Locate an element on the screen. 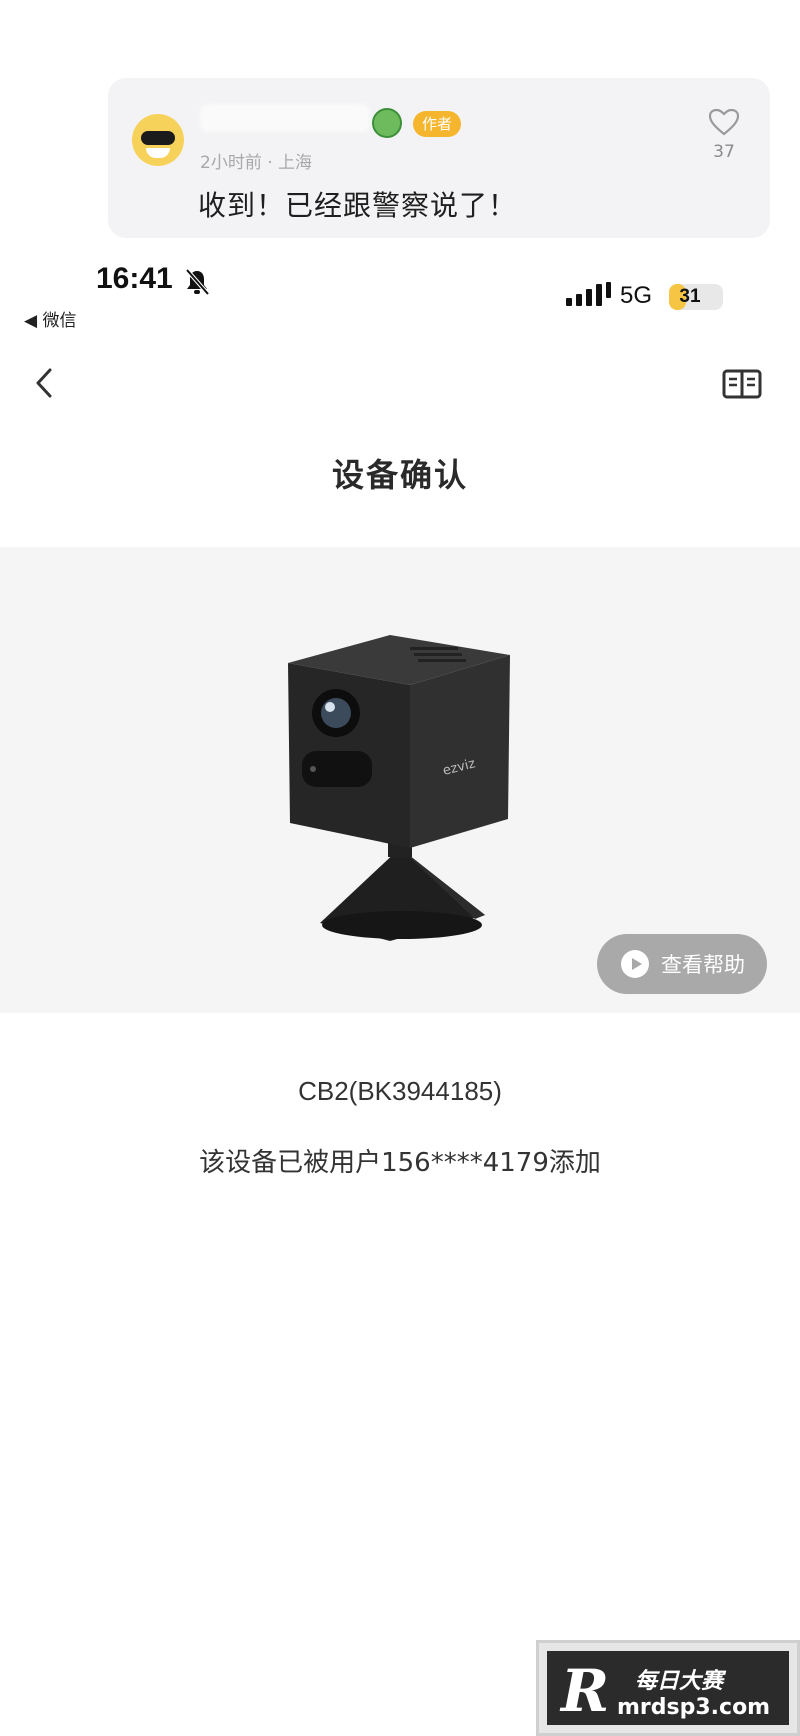  view-help-button: 查看帮助 is located at coordinates (682, 964).